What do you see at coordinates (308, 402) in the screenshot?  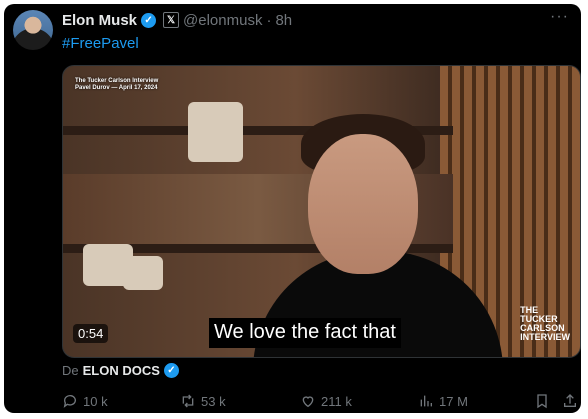 I see `heart-icon` at bounding box center [308, 402].